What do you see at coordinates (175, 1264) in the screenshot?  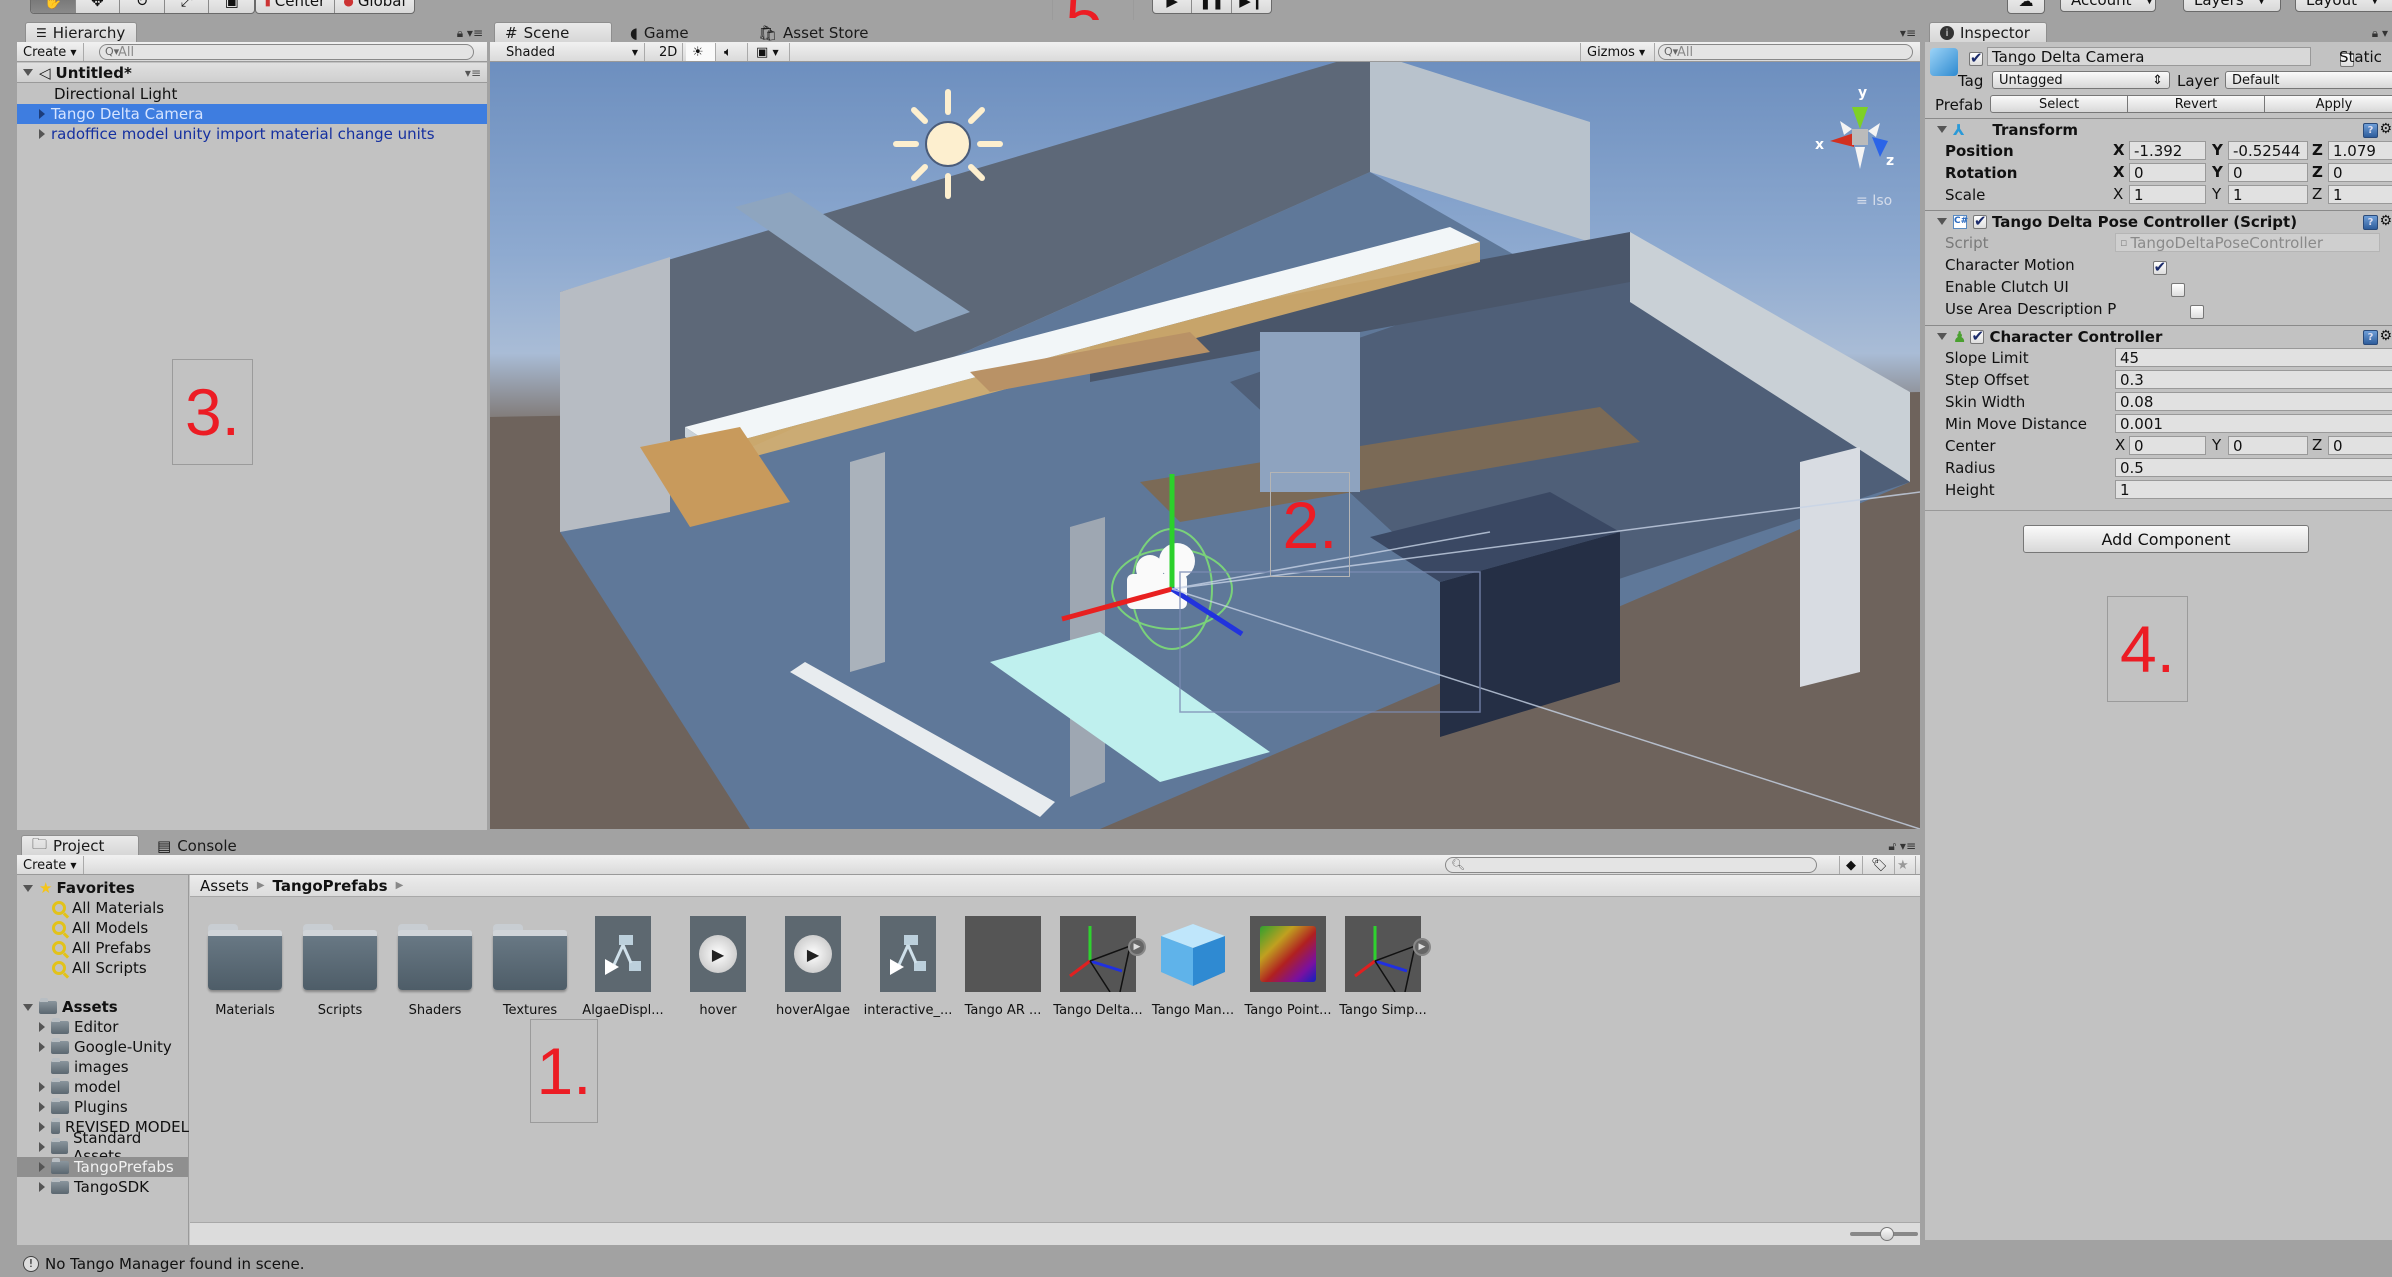 I see `status-message: No Tango Manager found in scene.` at bounding box center [175, 1264].